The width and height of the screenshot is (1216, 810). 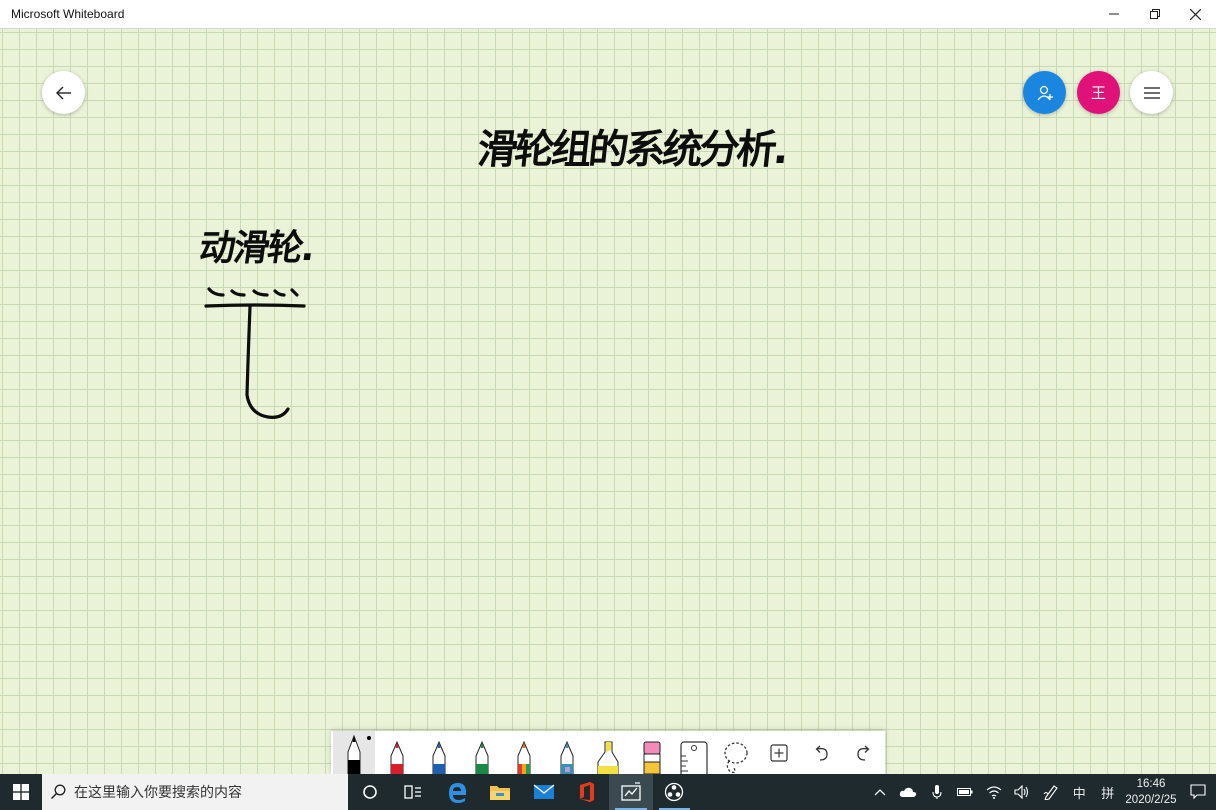 I want to click on back-arrow-icon, so click(x=63, y=92).